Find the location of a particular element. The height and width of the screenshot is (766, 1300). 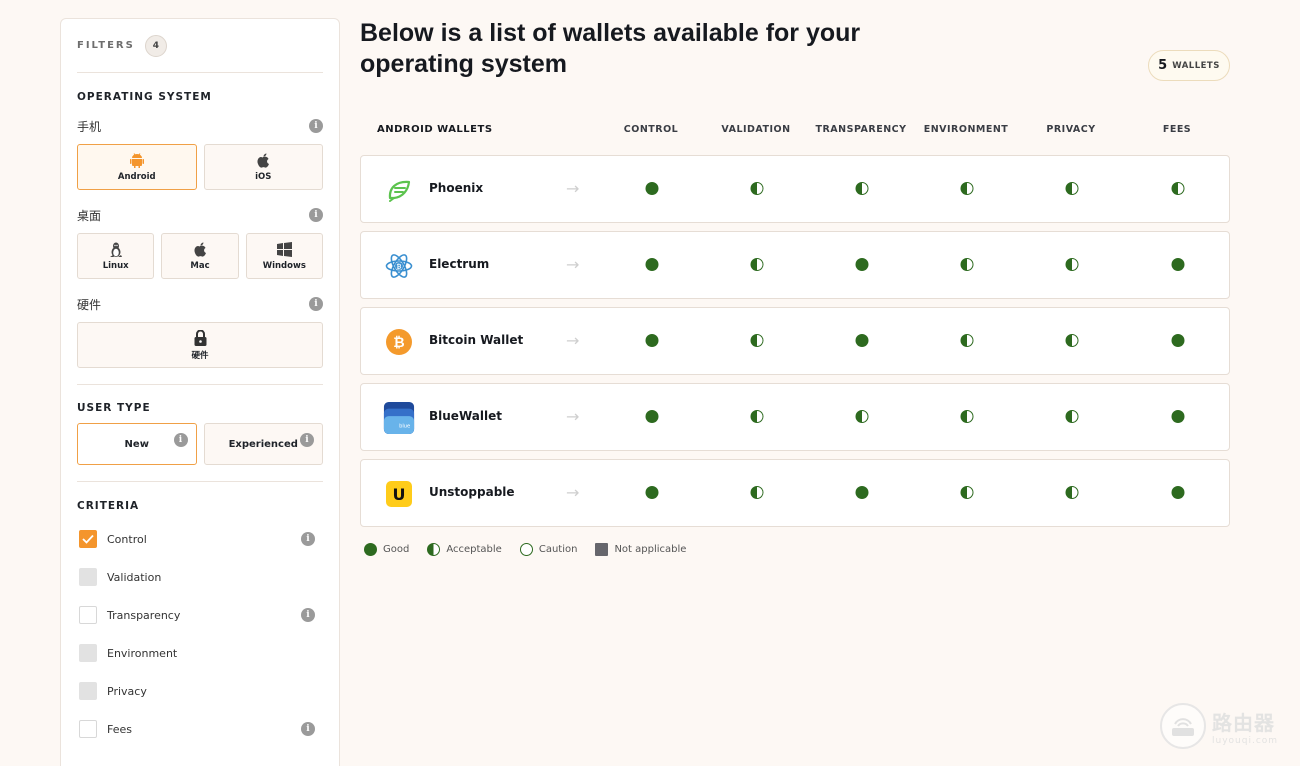

wallet-row-bluewallet: blue BlueWallet → is located at coordinates (795, 417).